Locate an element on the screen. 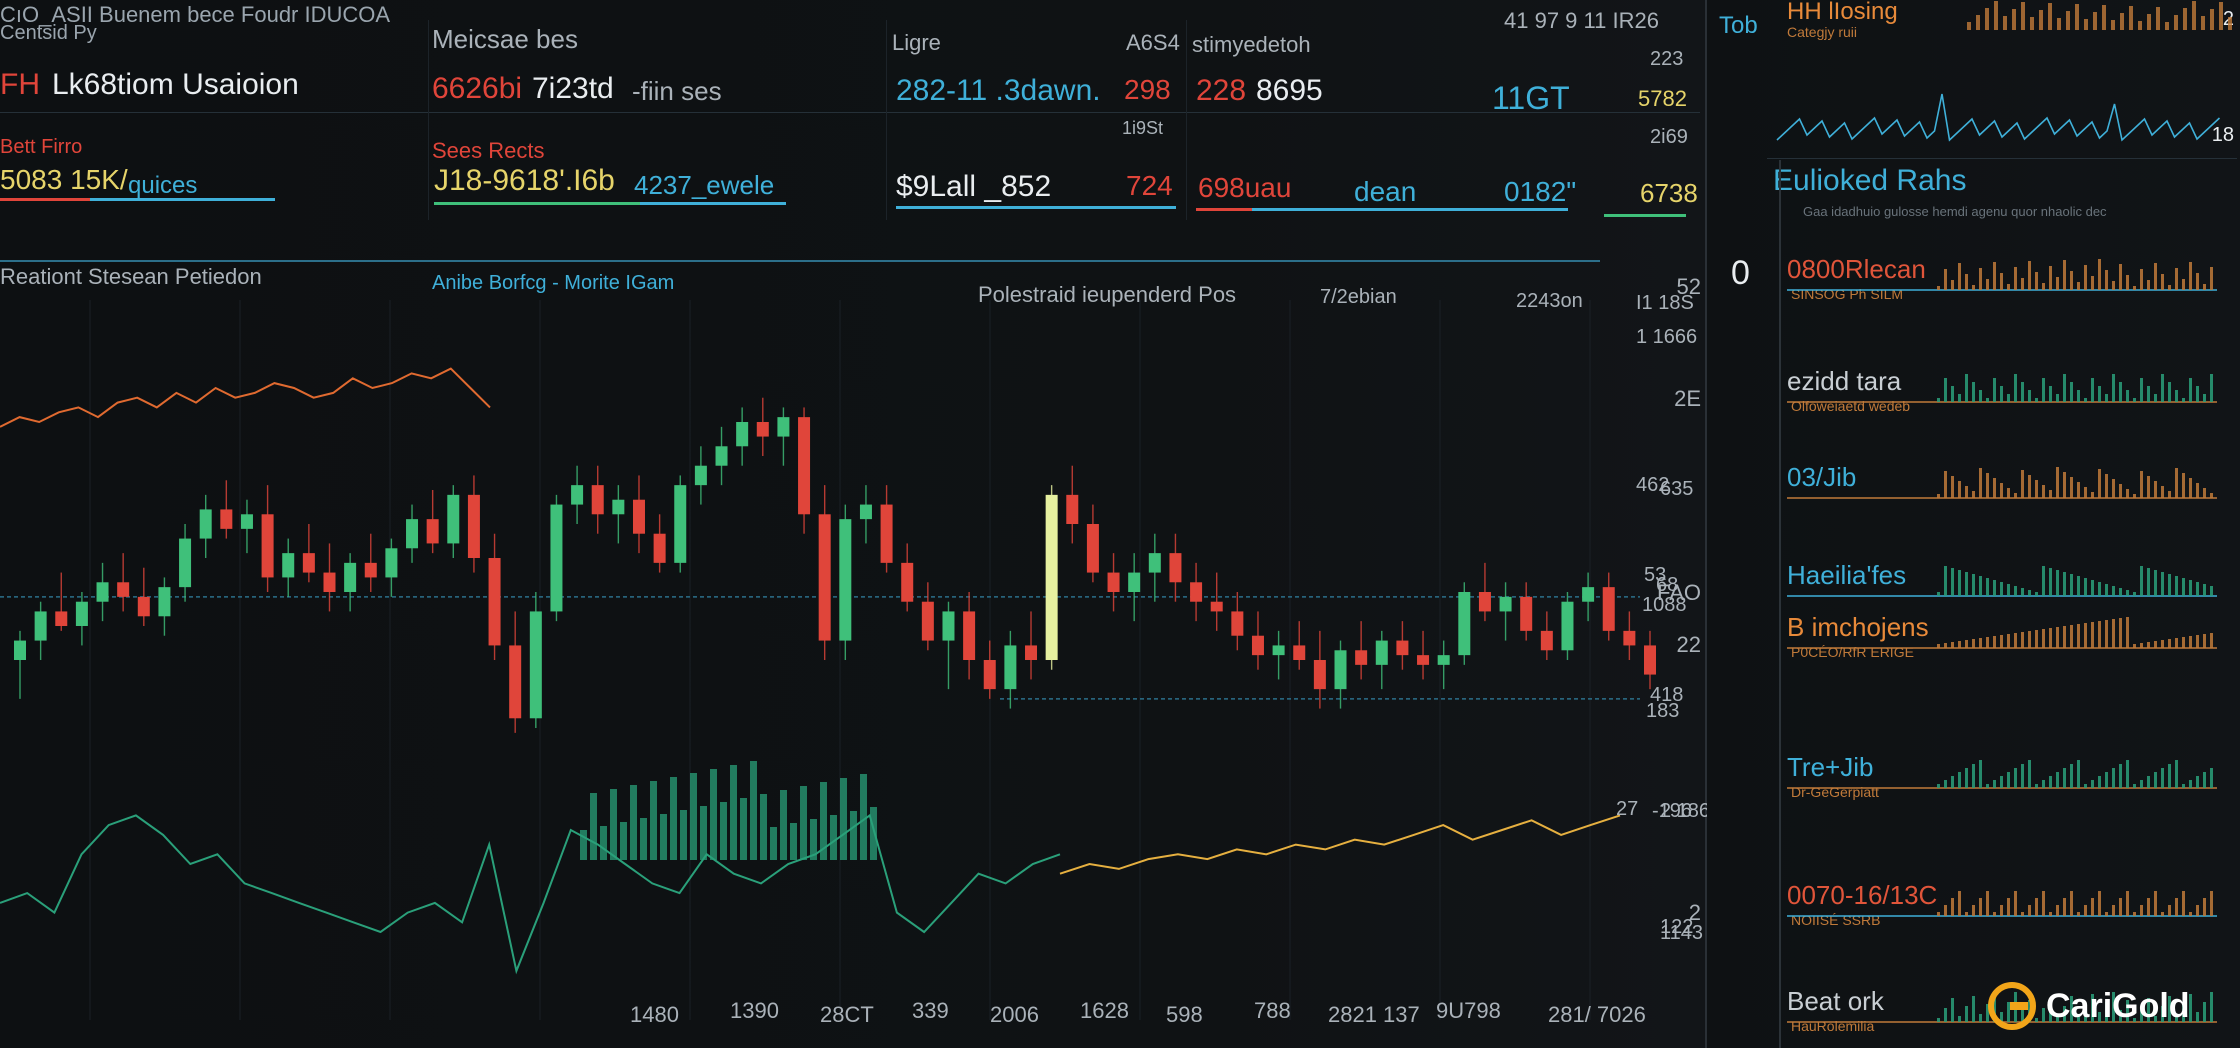 This screenshot has height=1048, width=2240. orange-indicator-line is located at coordinates (245, 397).